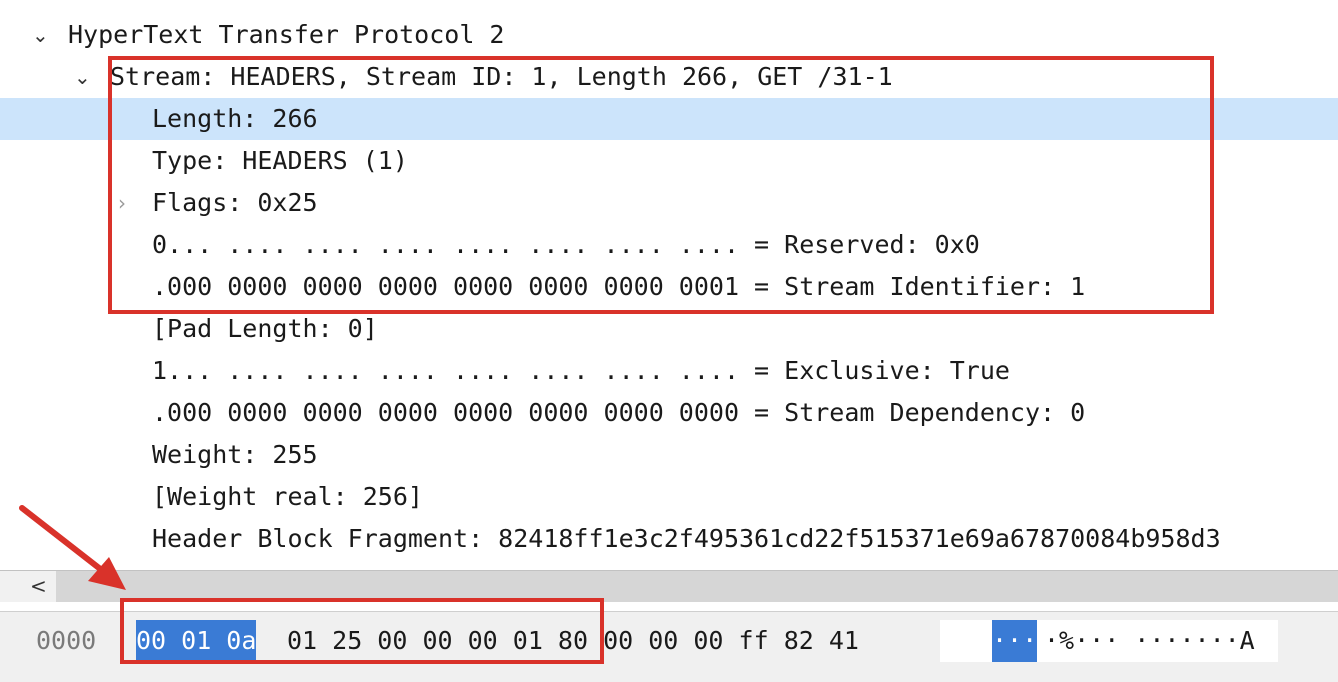 The image size is (1338, 682). Describe the element at coordinates (28, 586) in the screenshot. I see `scroll-left-button: <` at that location.